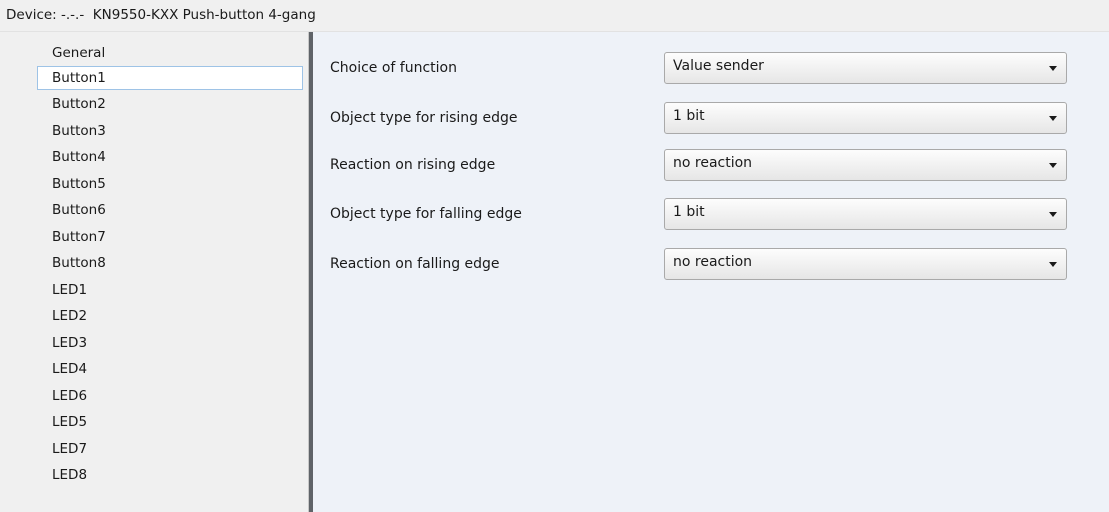 The width and height of the screenshot is (1109, 512). I want to click on sidebar-item-led2: LED2, so click(170, 316).